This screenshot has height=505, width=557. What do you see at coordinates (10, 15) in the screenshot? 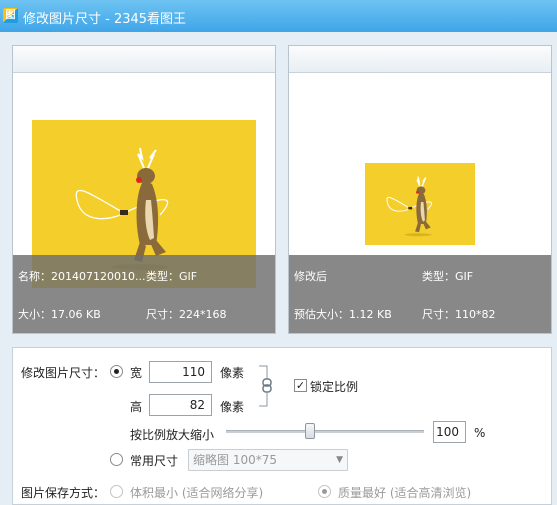
I see `app-logo-icon: 图` at bounding box center [10, 15].